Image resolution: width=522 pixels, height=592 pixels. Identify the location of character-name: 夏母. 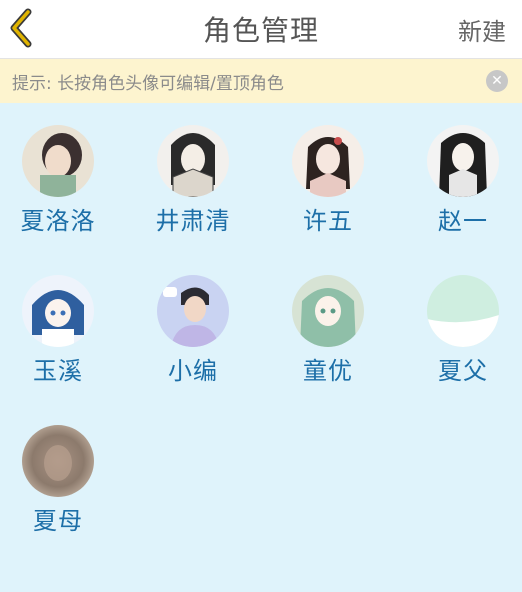
(58, 521).